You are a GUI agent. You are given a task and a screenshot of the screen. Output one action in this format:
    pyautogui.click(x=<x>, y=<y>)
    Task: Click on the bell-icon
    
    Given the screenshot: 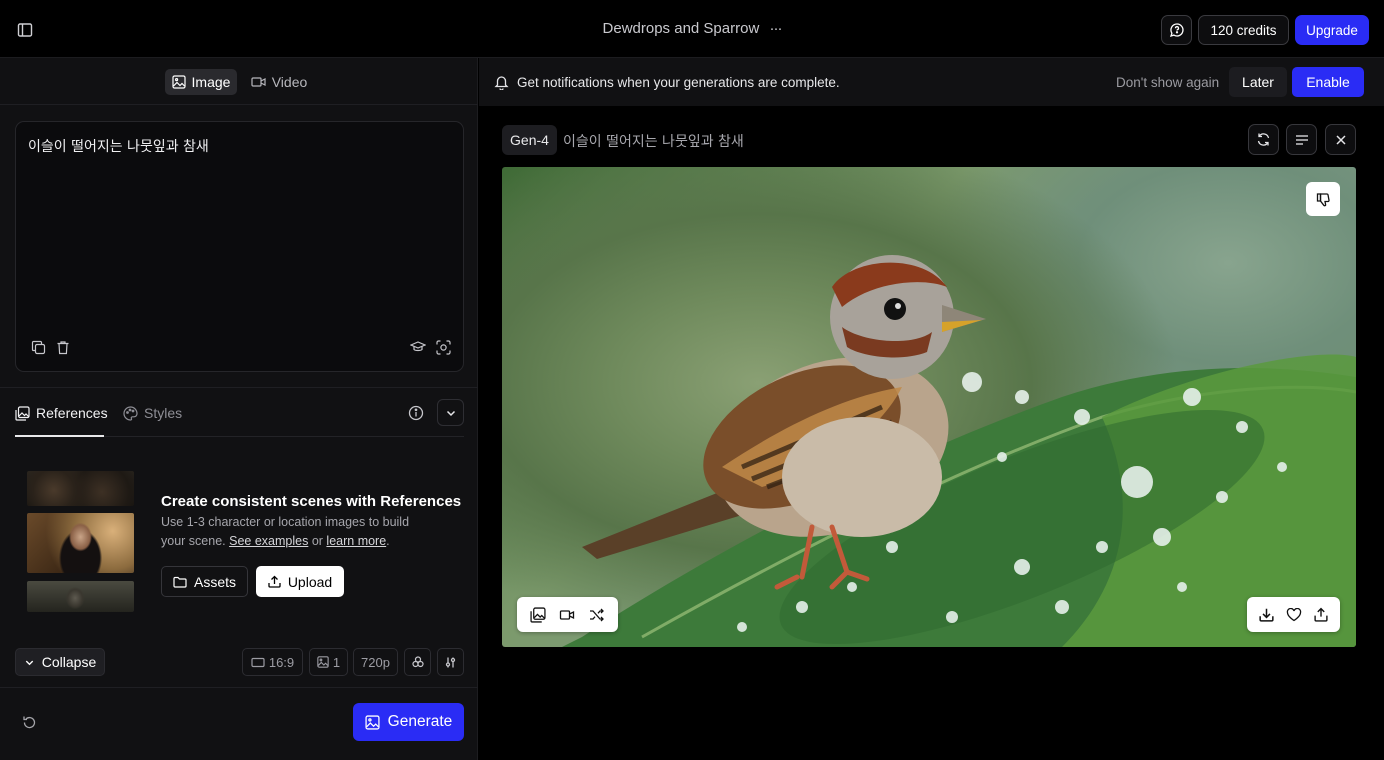 What is the action you would take?
    pyautogui.click(x=501, y=82)
    